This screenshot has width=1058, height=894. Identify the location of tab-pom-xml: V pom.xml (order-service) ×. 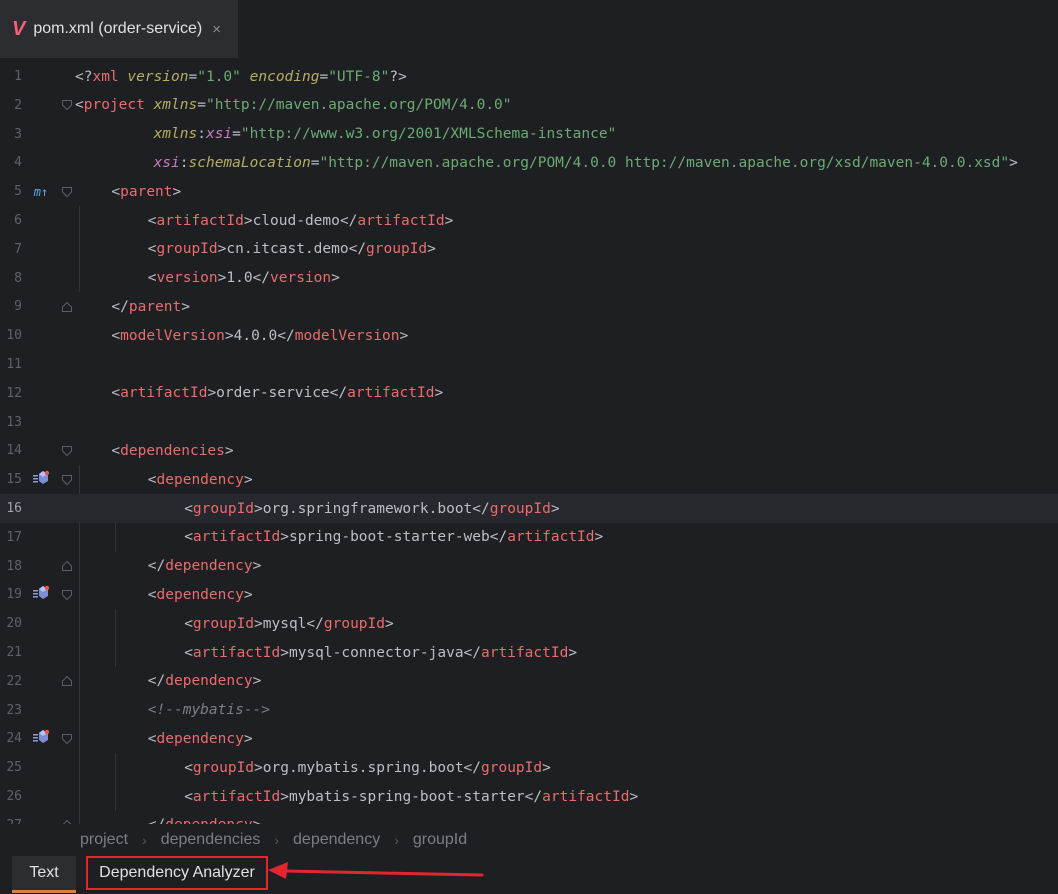
(119, 29).